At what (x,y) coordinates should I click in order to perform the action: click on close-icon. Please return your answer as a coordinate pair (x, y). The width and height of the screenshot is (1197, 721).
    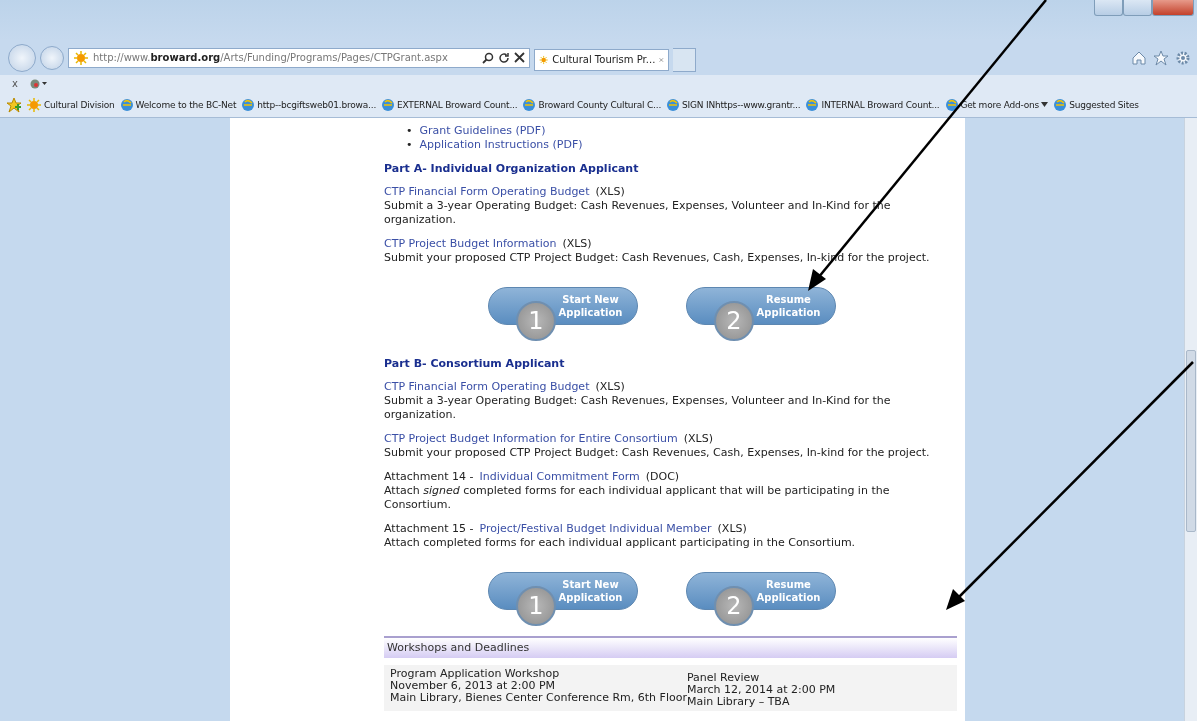
    Looking at the image, I should click on (519, 57).